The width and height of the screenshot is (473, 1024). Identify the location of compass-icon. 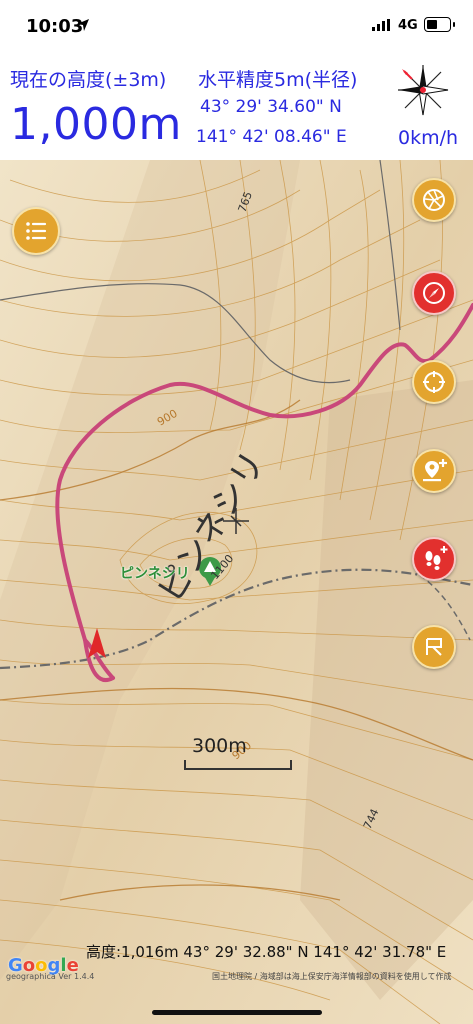
(434, 293).